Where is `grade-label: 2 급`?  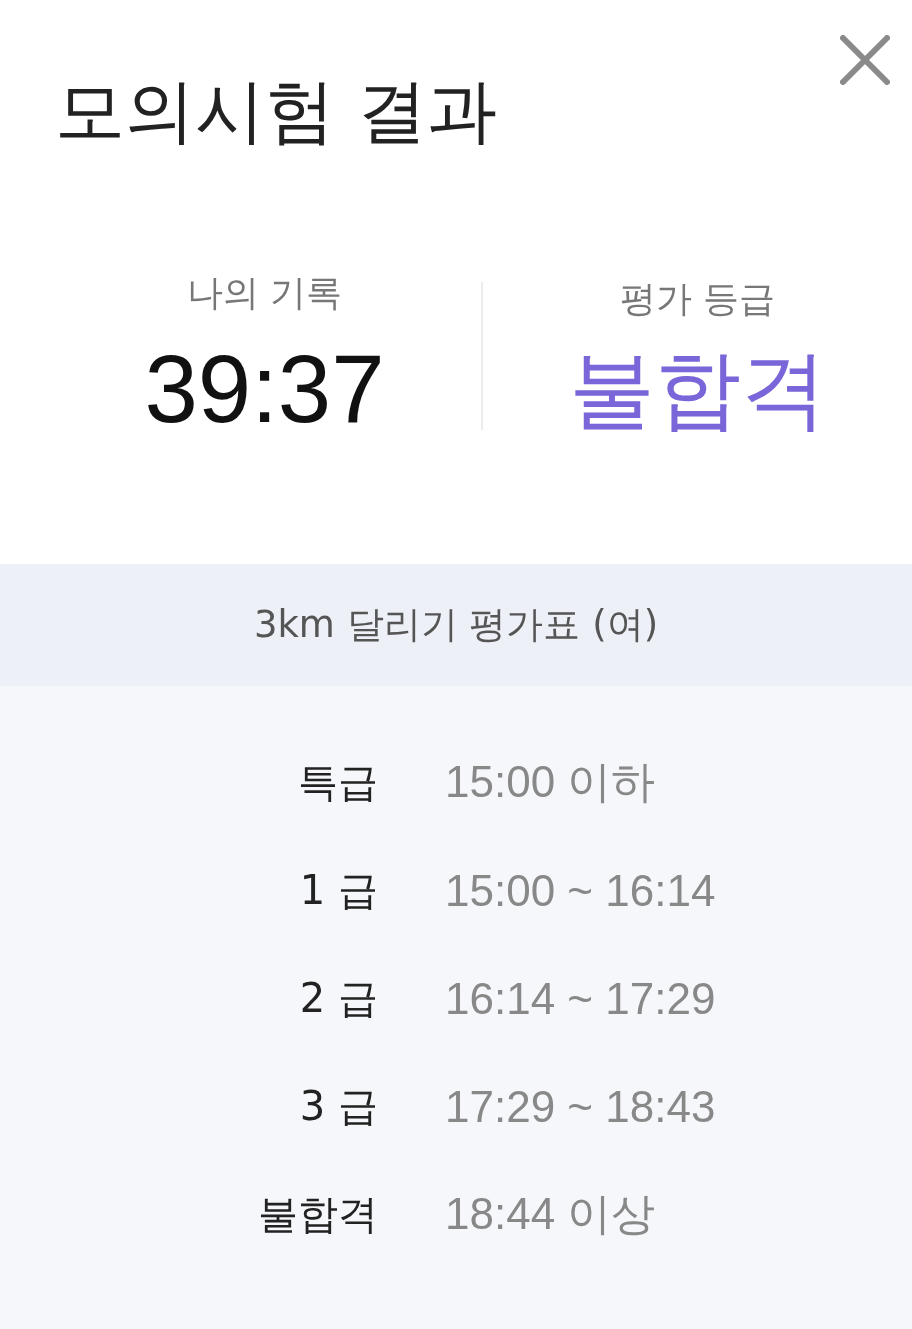 grade-label: 2 급 is located at coordinates (338, 999).